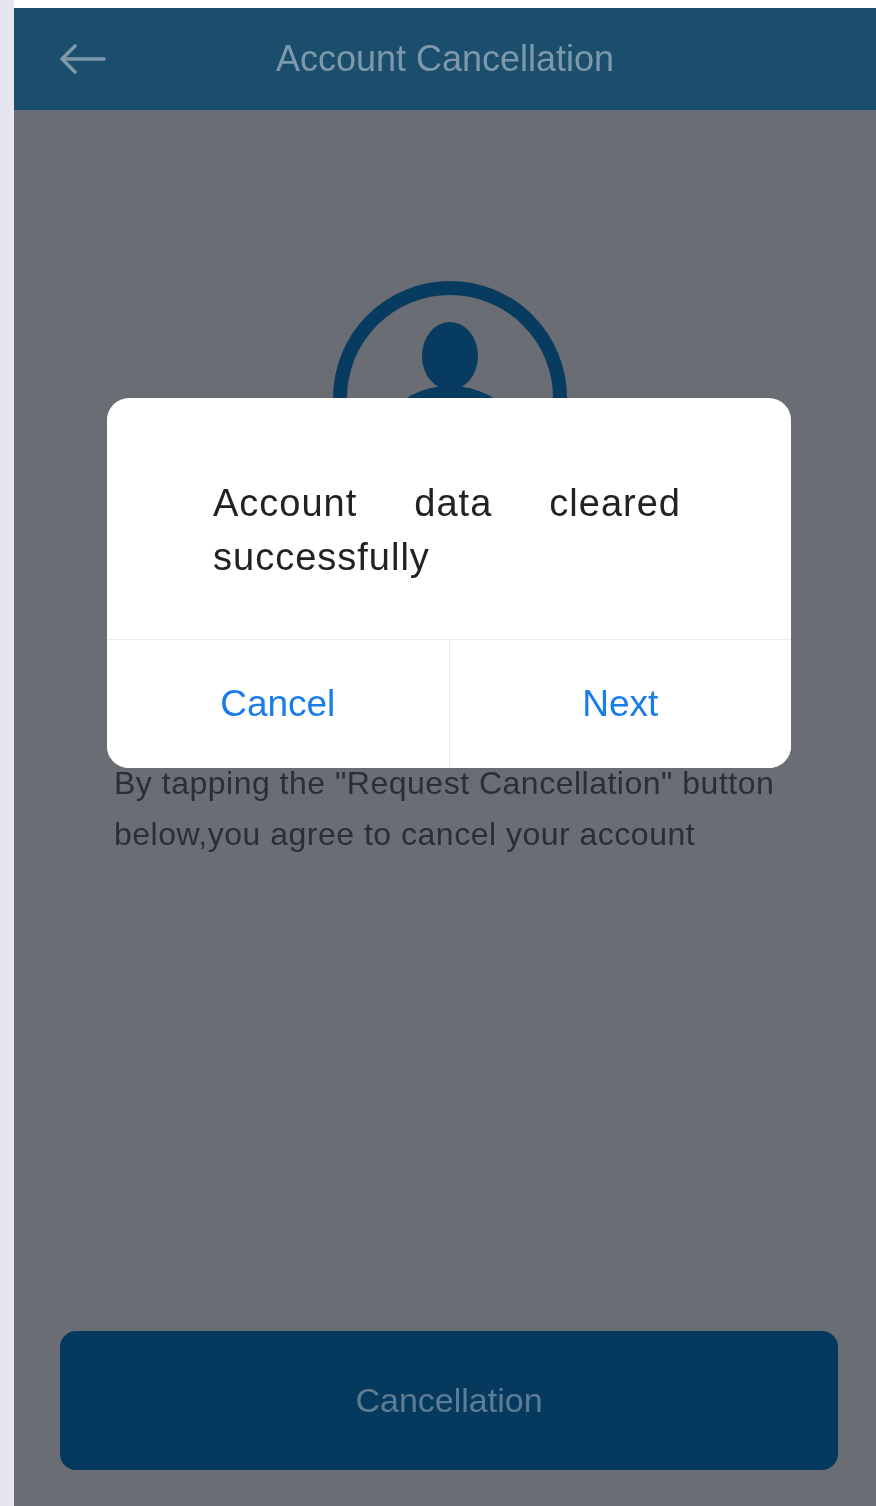  Describe the element at coordinates (447, 530) in the screenshot. I see `dialog-message: Account data cleared successfully` at that location.